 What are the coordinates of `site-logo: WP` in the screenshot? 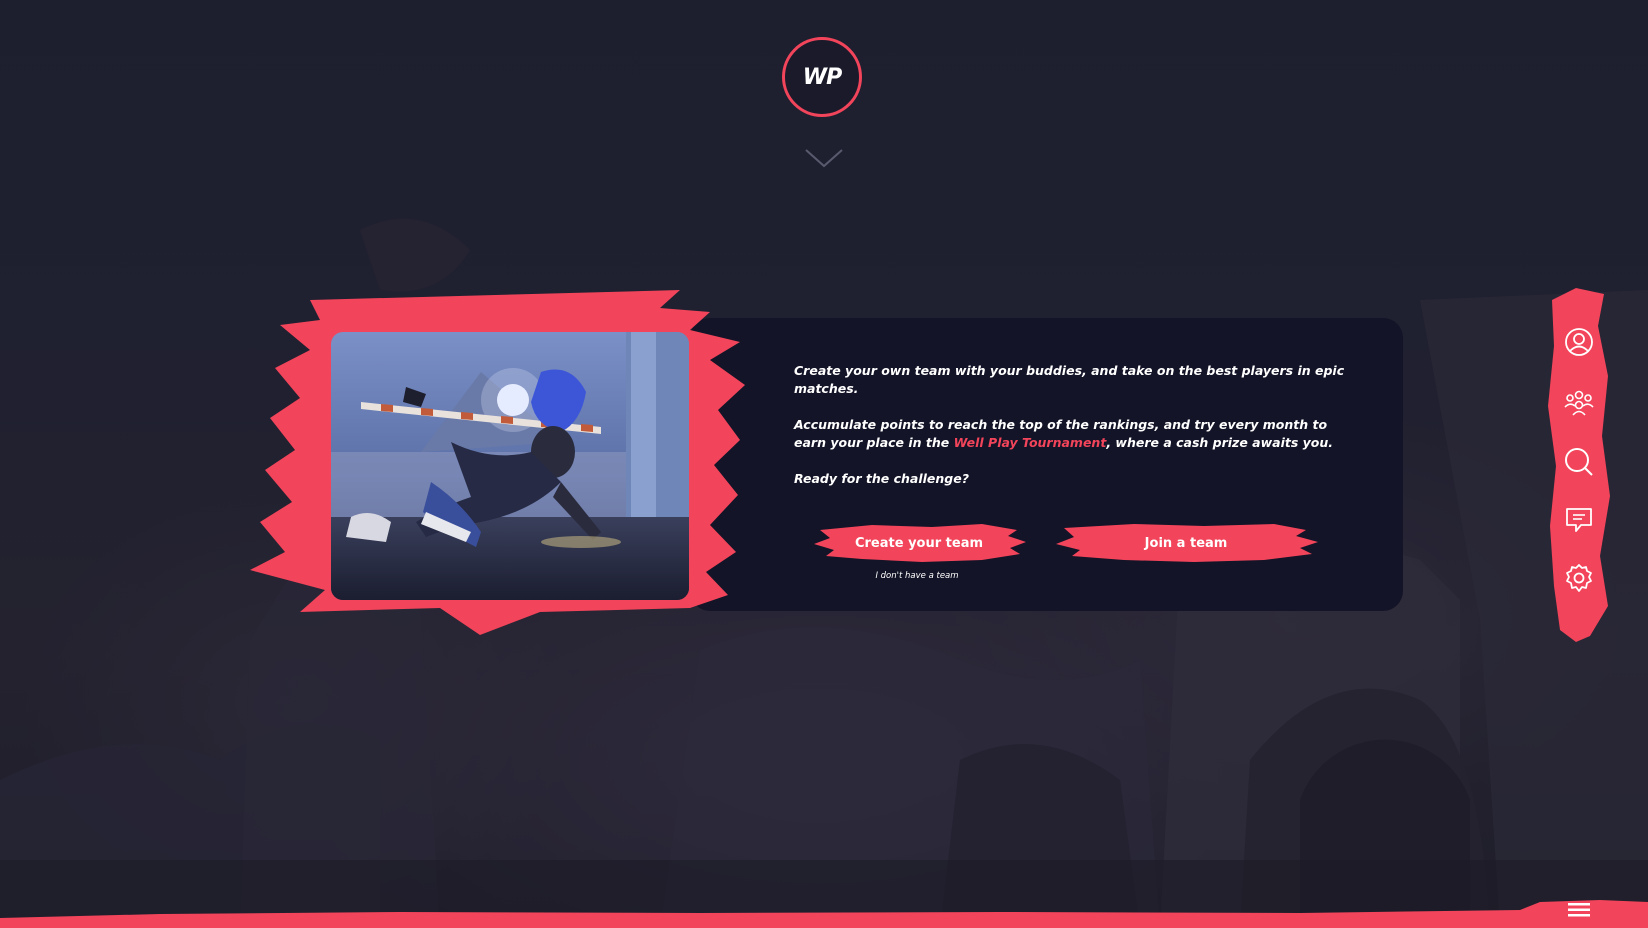 It's located at (822, 77).